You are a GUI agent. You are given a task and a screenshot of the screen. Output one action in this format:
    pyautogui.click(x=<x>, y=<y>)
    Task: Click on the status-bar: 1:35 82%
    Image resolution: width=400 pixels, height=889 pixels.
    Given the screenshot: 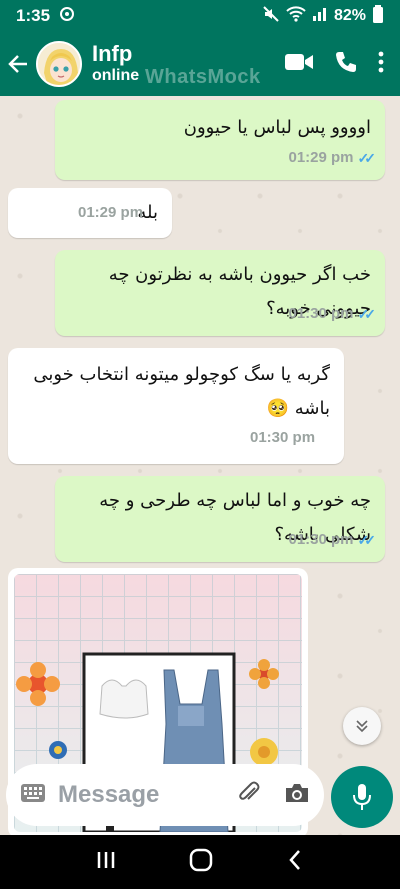 What is the action you would take?
    pyautogui.click(x=200, y=16)
    